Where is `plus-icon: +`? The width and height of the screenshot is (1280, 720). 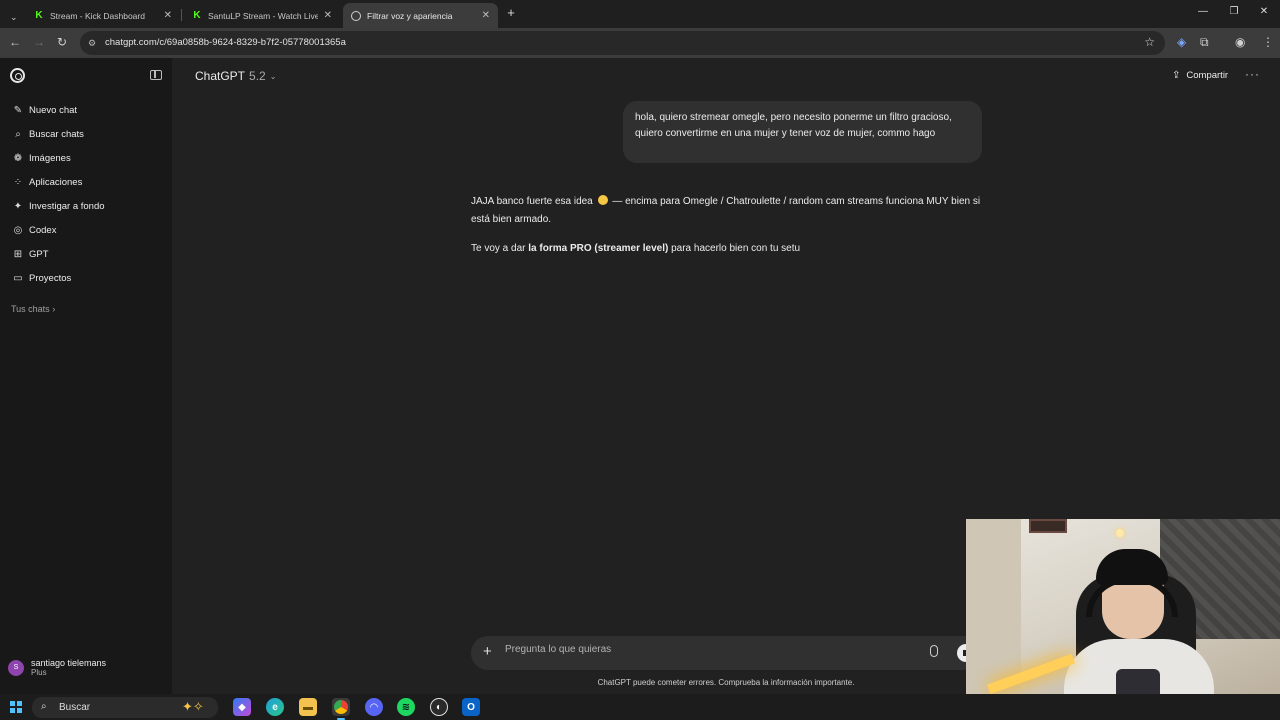 plus-icon: + is located at coordinates (487, 651).